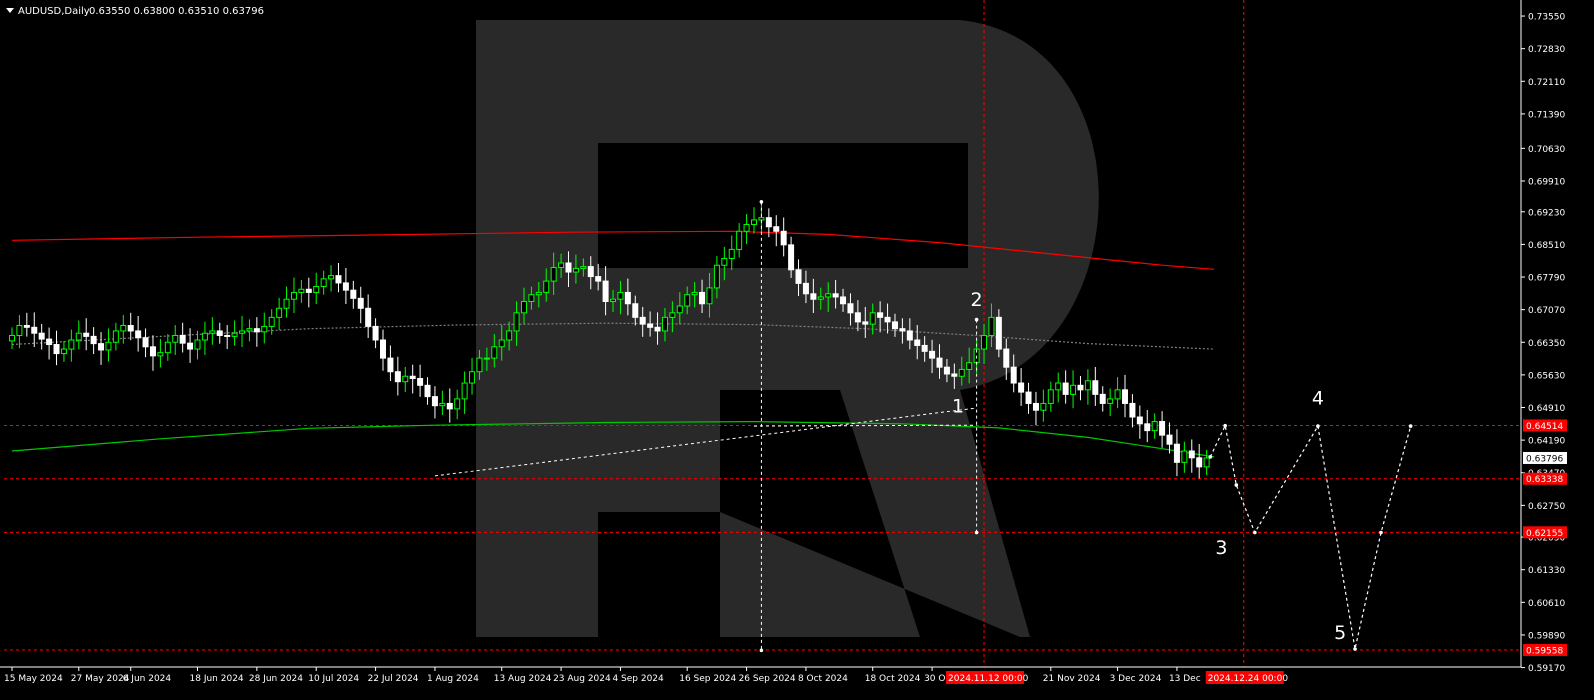  What do you see at coordinates (958, 406) in the screenshot?
I see `wave-label: 1` at bounding box center [958, 406].